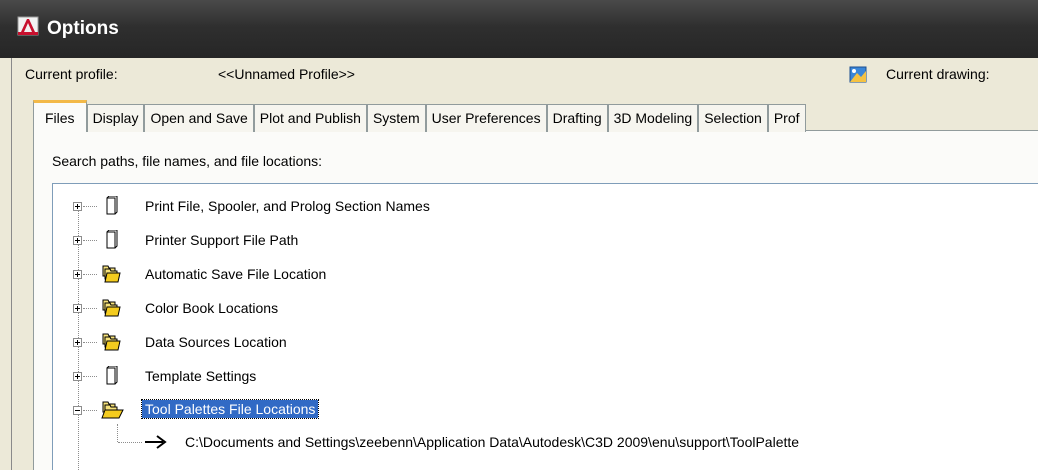 This screenshot has height=470, width=1038. I want to click on collapse-icon, so click(77, 410).